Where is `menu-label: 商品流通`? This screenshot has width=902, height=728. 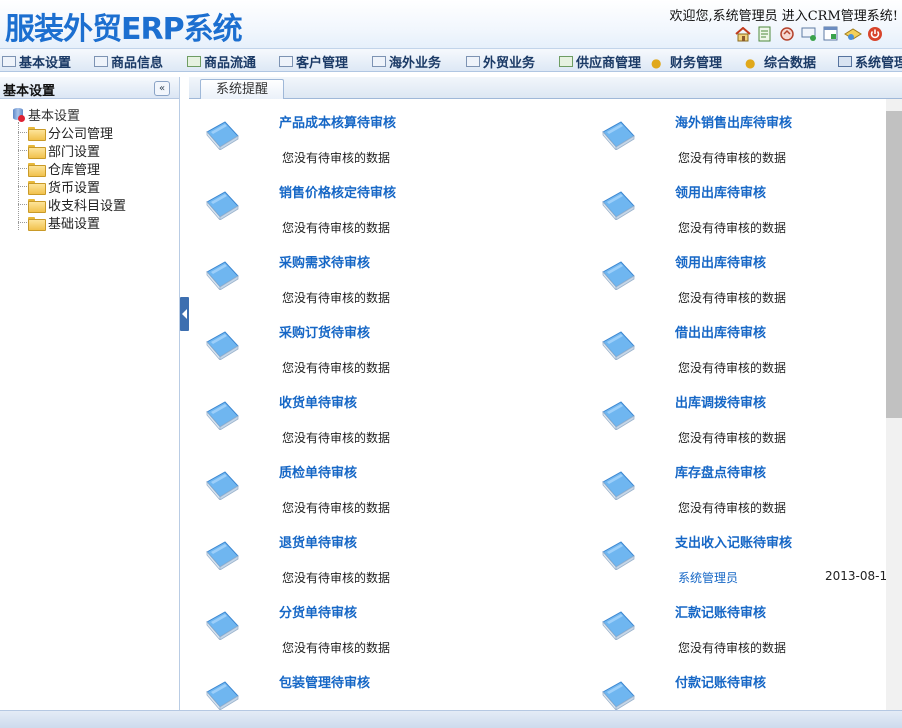
menu-label: 商品流通 is located at coordinates (230, 63).